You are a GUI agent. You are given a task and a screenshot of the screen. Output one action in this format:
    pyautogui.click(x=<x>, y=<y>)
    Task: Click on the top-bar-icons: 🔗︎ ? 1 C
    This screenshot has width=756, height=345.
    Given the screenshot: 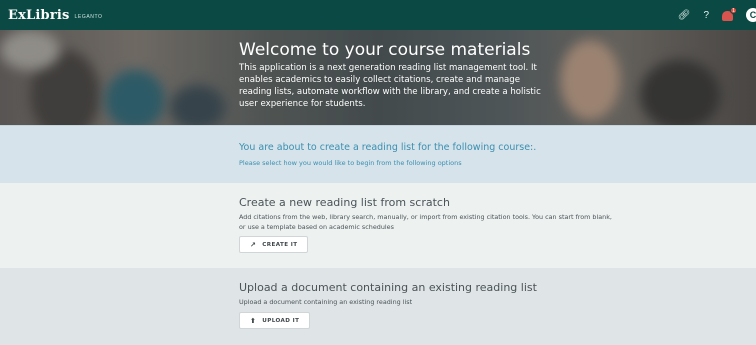 What is the action you would take?
    pyautogui.click(x=717, y=15)
    